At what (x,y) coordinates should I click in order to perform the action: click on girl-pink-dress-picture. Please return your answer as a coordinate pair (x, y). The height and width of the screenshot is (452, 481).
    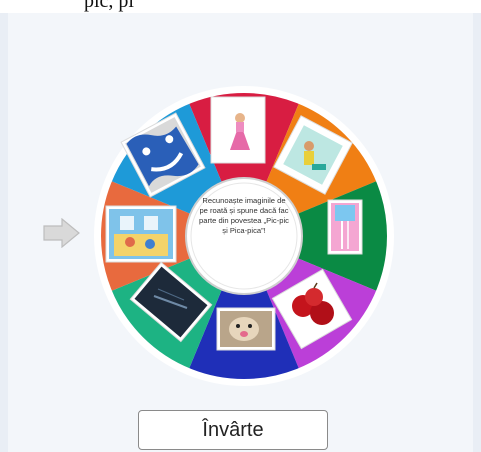
    Looking at the image, I should click on (238, 130).